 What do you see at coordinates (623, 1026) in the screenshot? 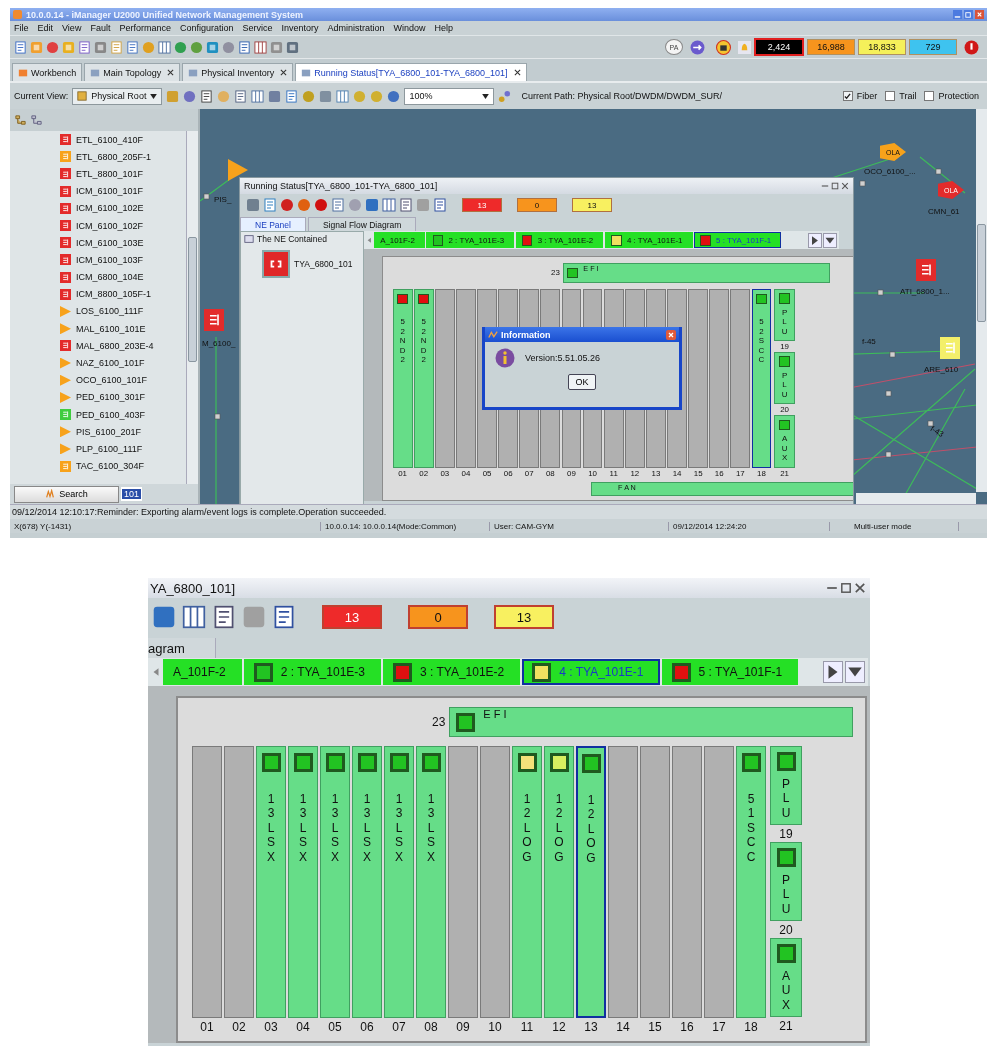
I see `slot-number: 14` at bounding box center [623, 1026].